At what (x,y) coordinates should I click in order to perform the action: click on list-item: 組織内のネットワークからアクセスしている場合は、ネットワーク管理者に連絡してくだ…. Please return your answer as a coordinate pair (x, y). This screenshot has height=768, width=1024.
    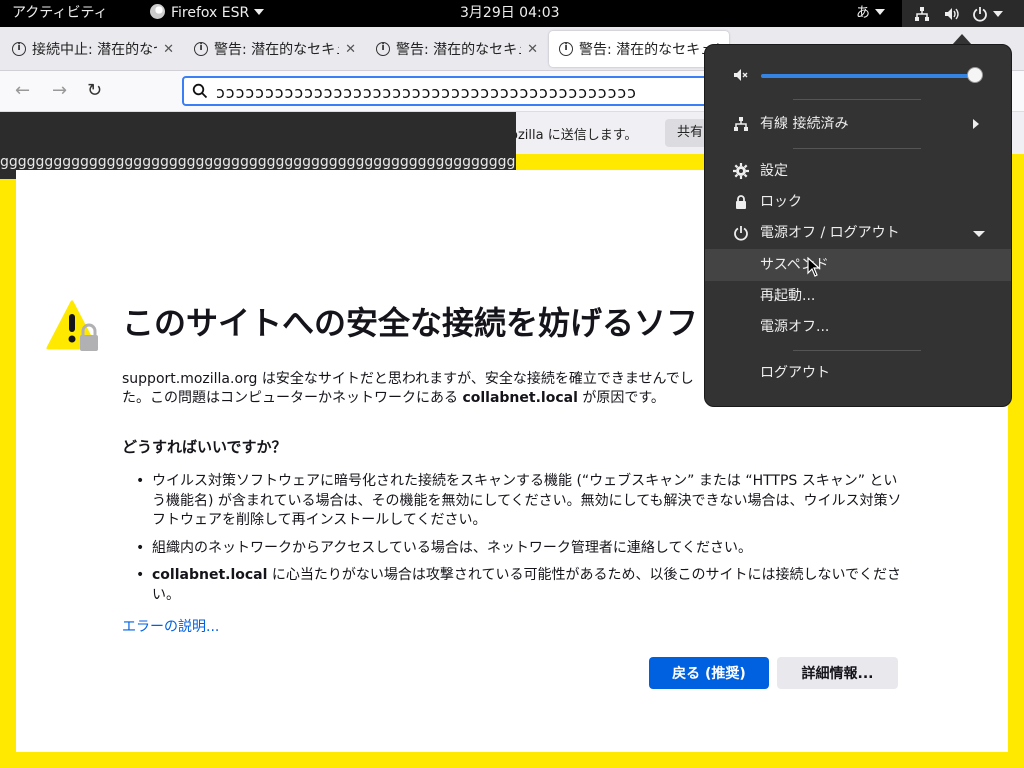
    Looking at the image, I should click on (512, 549).